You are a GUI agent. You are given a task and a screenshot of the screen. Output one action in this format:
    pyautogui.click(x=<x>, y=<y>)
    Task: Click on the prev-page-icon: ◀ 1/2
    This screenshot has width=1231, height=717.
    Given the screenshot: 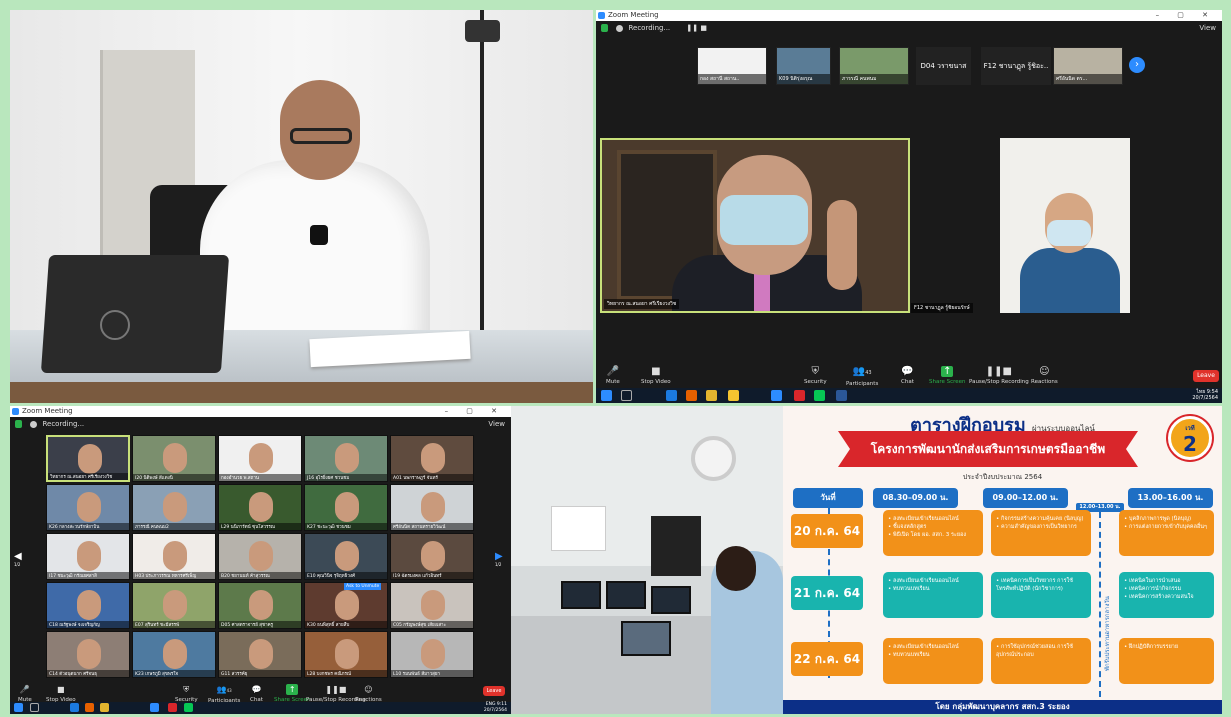 What is the action you would take?
    pyautogui.click(x=18, y=559)
    